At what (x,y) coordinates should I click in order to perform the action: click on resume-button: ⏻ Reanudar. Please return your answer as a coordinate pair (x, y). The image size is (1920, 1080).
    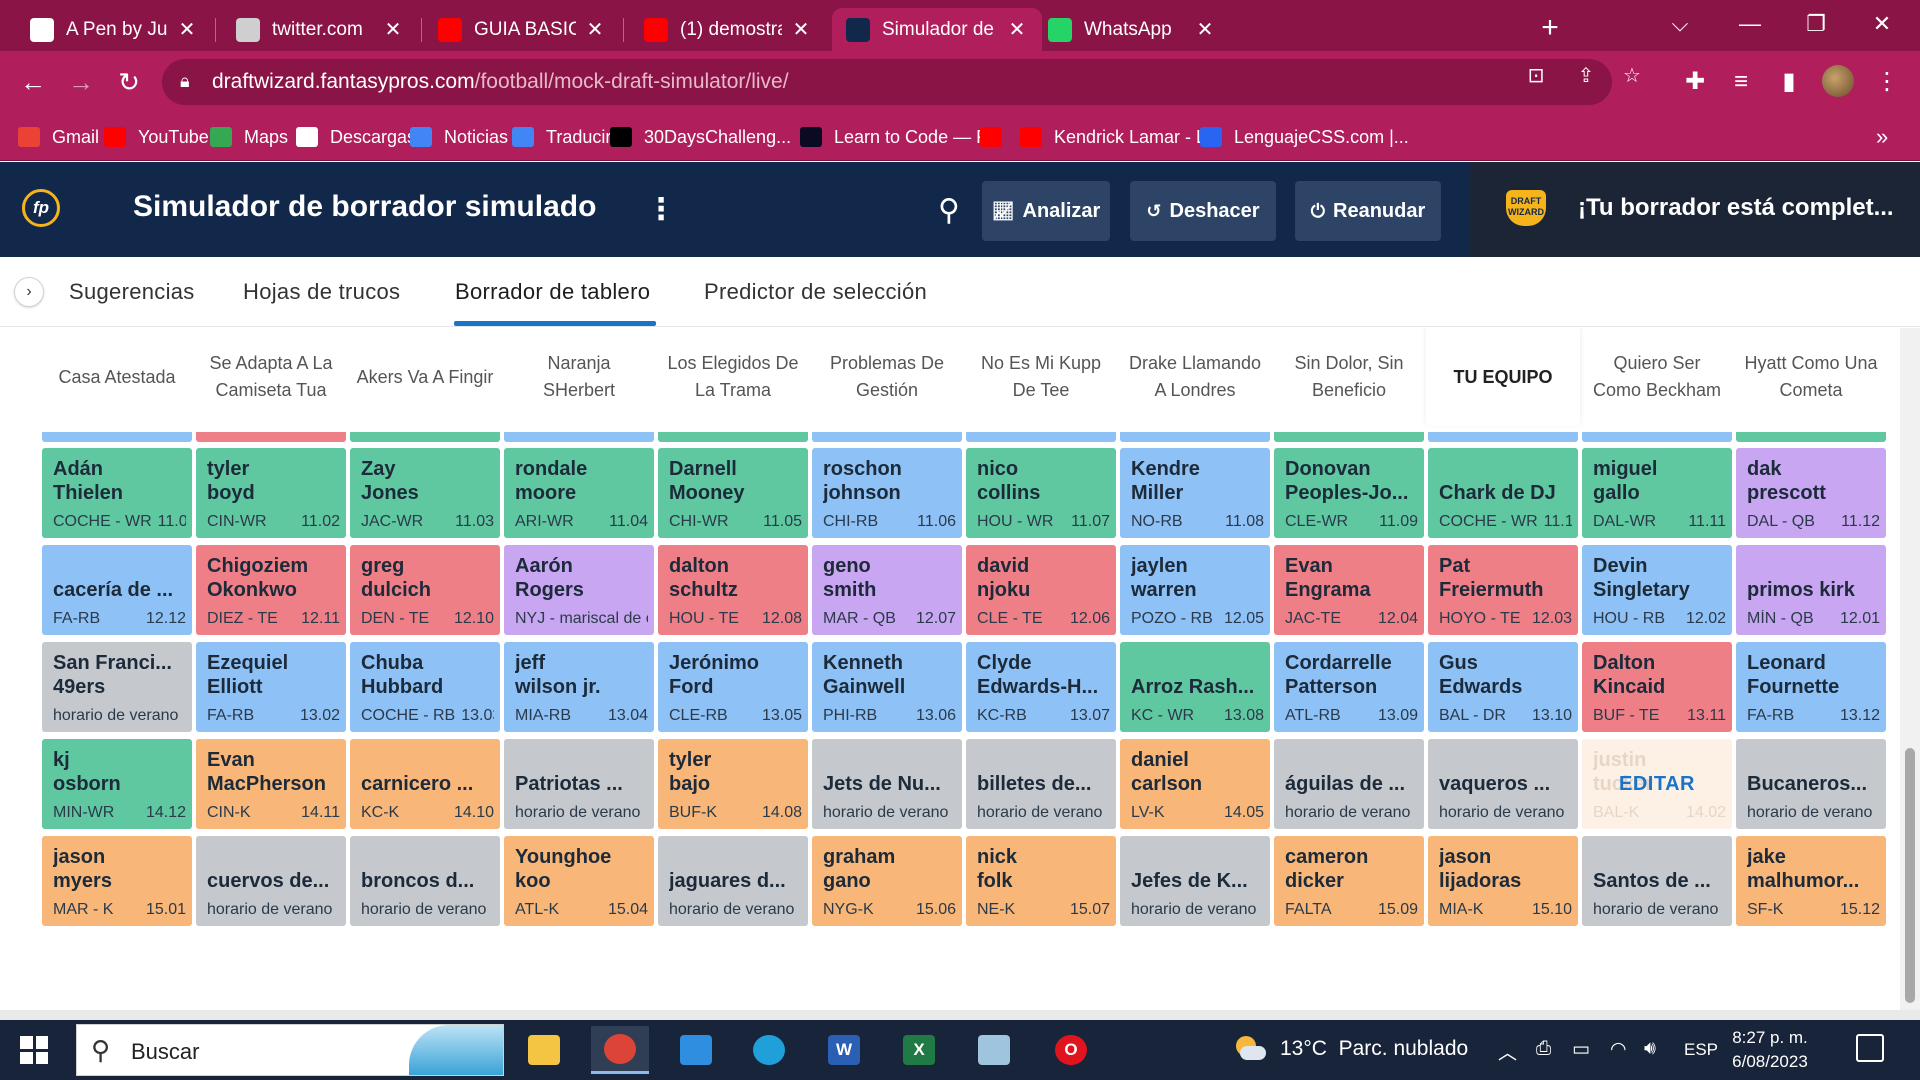
    Looking at the image, I should click on (1368, 211).